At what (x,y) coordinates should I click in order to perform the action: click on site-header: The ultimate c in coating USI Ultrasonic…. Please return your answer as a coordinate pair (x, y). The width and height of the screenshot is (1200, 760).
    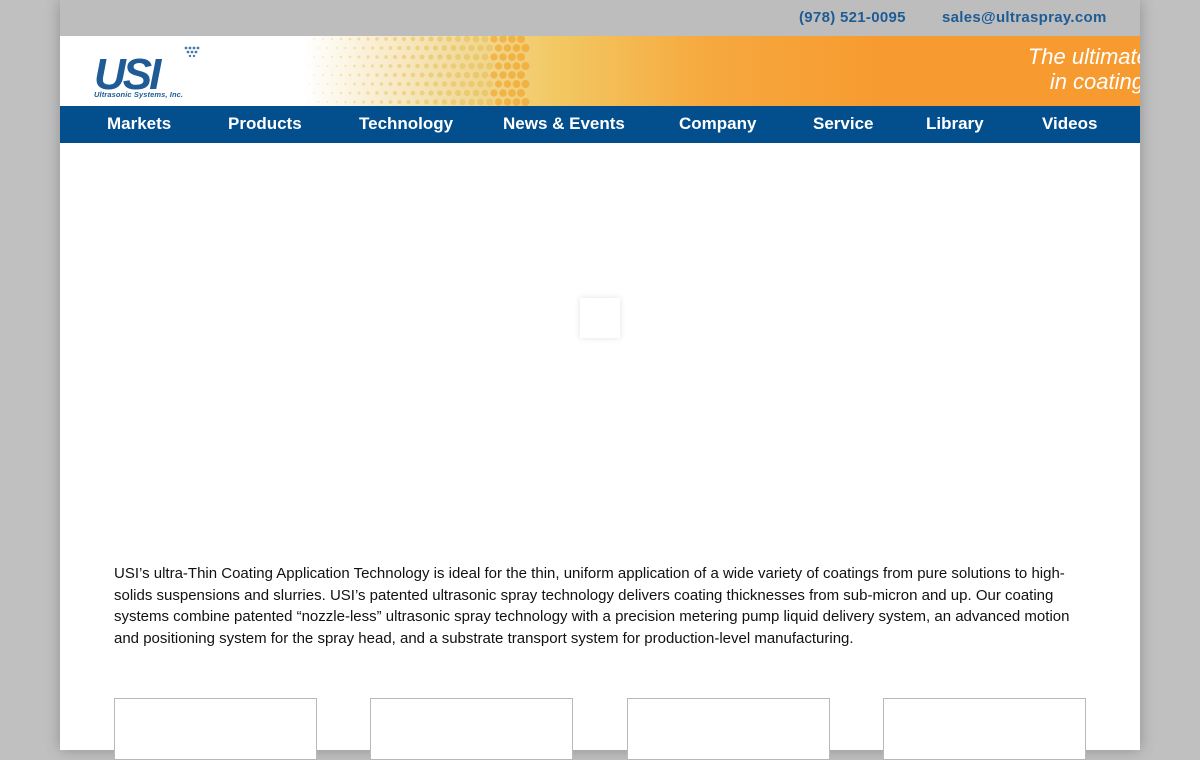
    Looking at the image, I should click on (600, 71).